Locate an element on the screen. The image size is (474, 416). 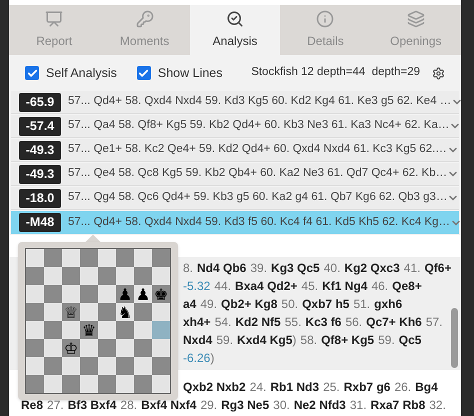
move-text: Qb2+ Kg8 is located at coordinates (249, 304).